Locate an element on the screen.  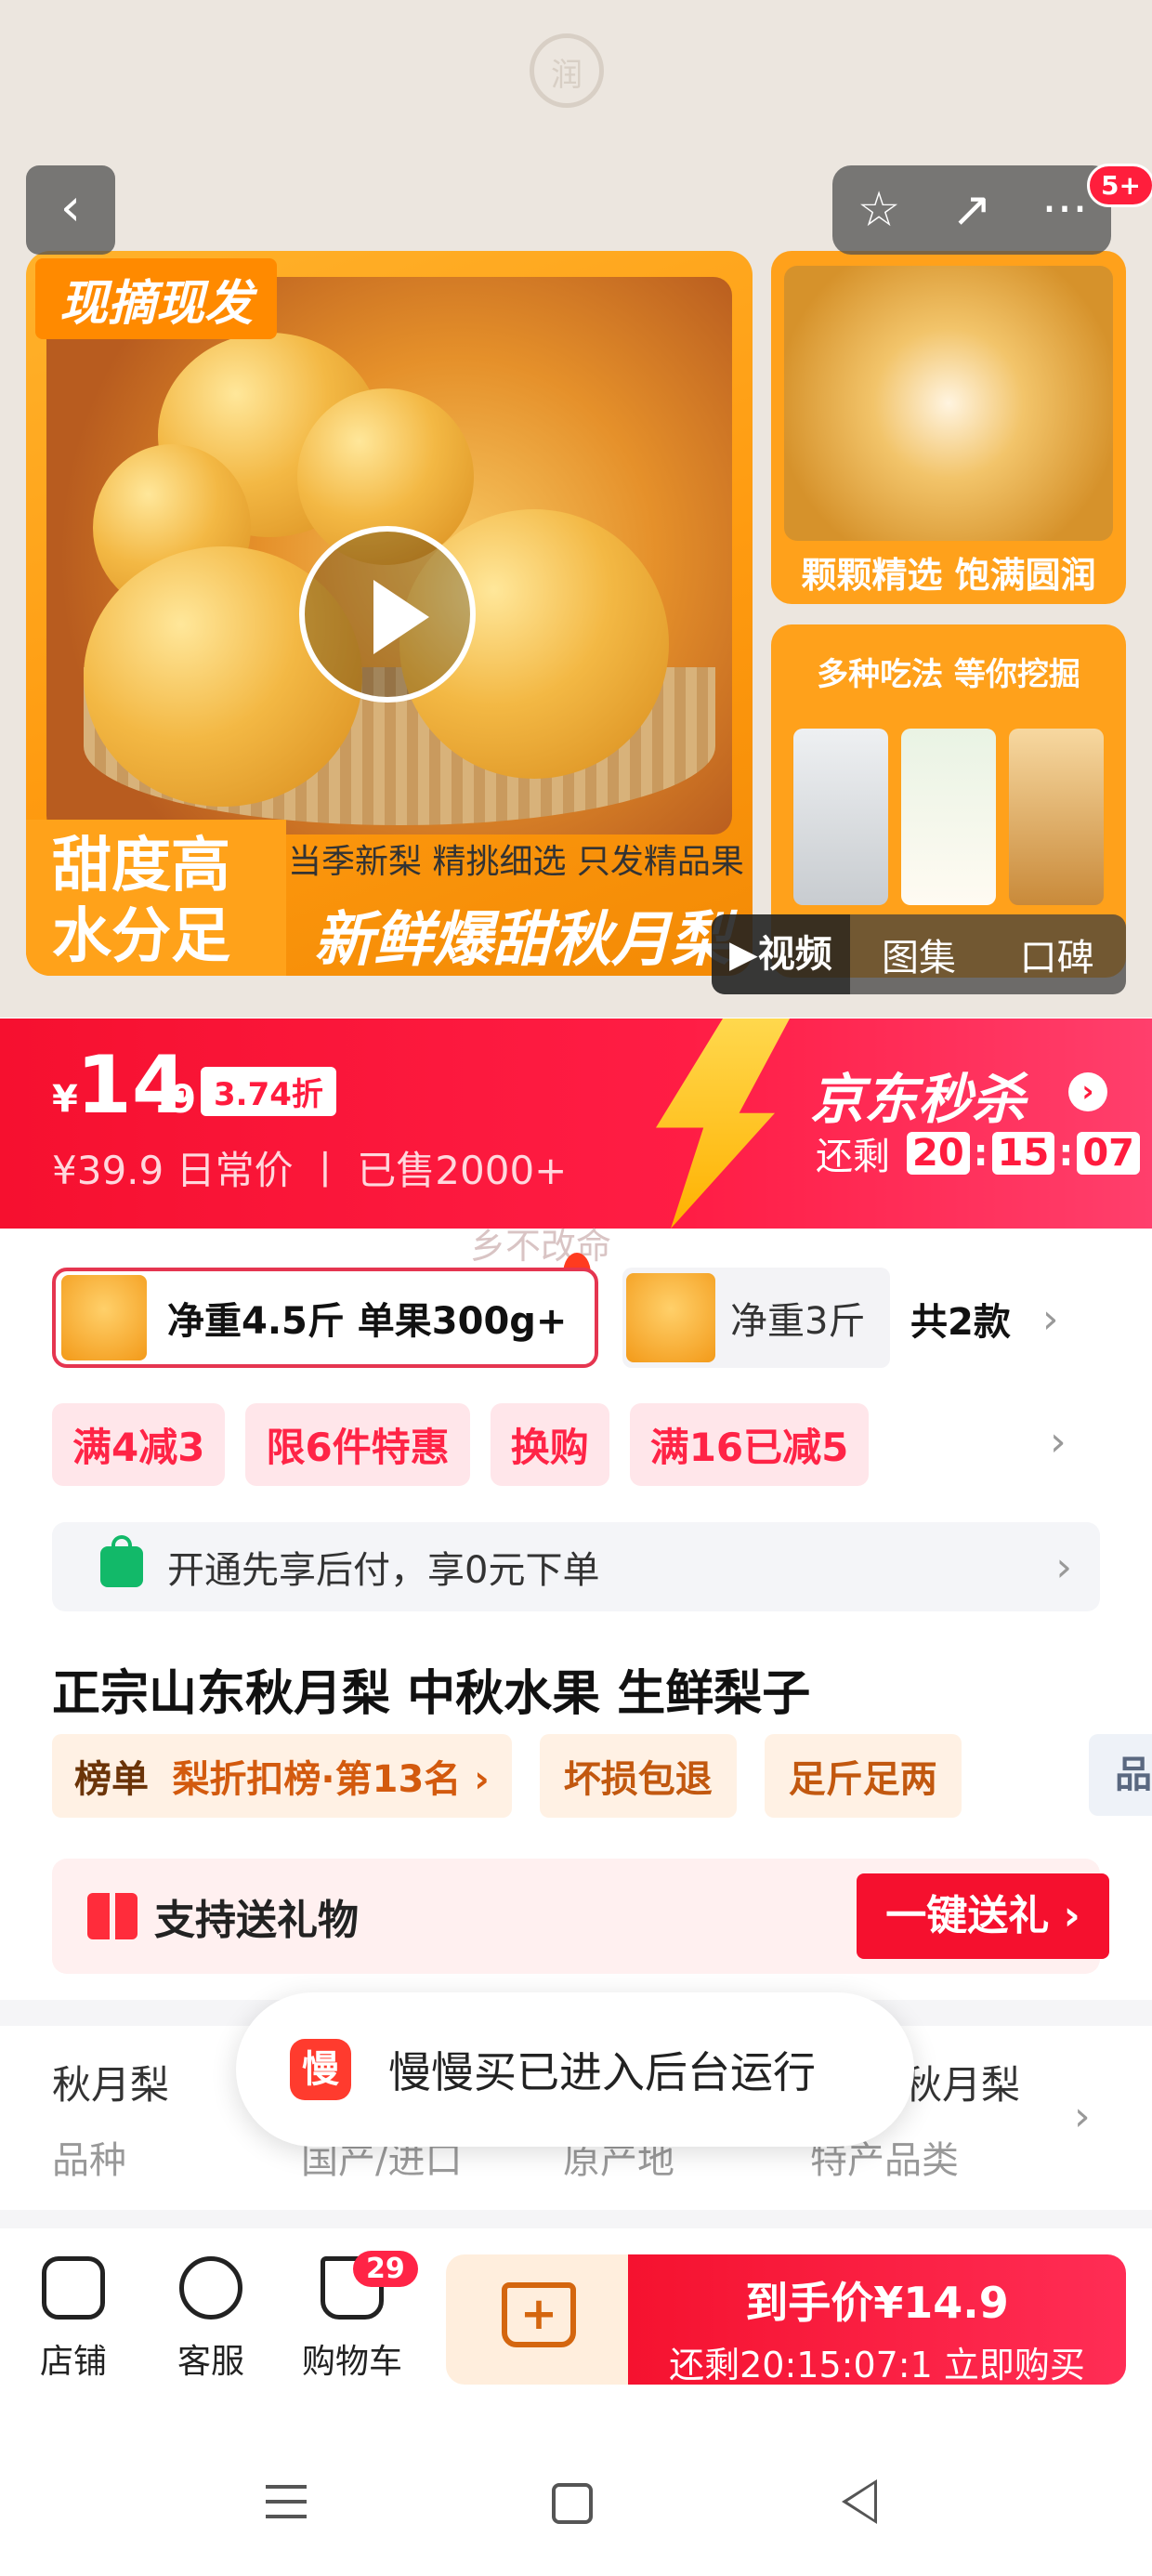
service-label: 客服 is located at coordinates (210, 2362).